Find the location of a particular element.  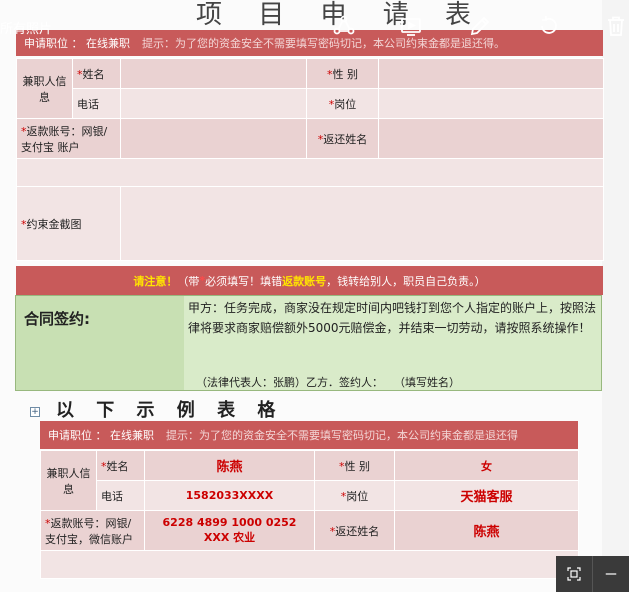

bottom-controls is located at coordinates (592, 574).